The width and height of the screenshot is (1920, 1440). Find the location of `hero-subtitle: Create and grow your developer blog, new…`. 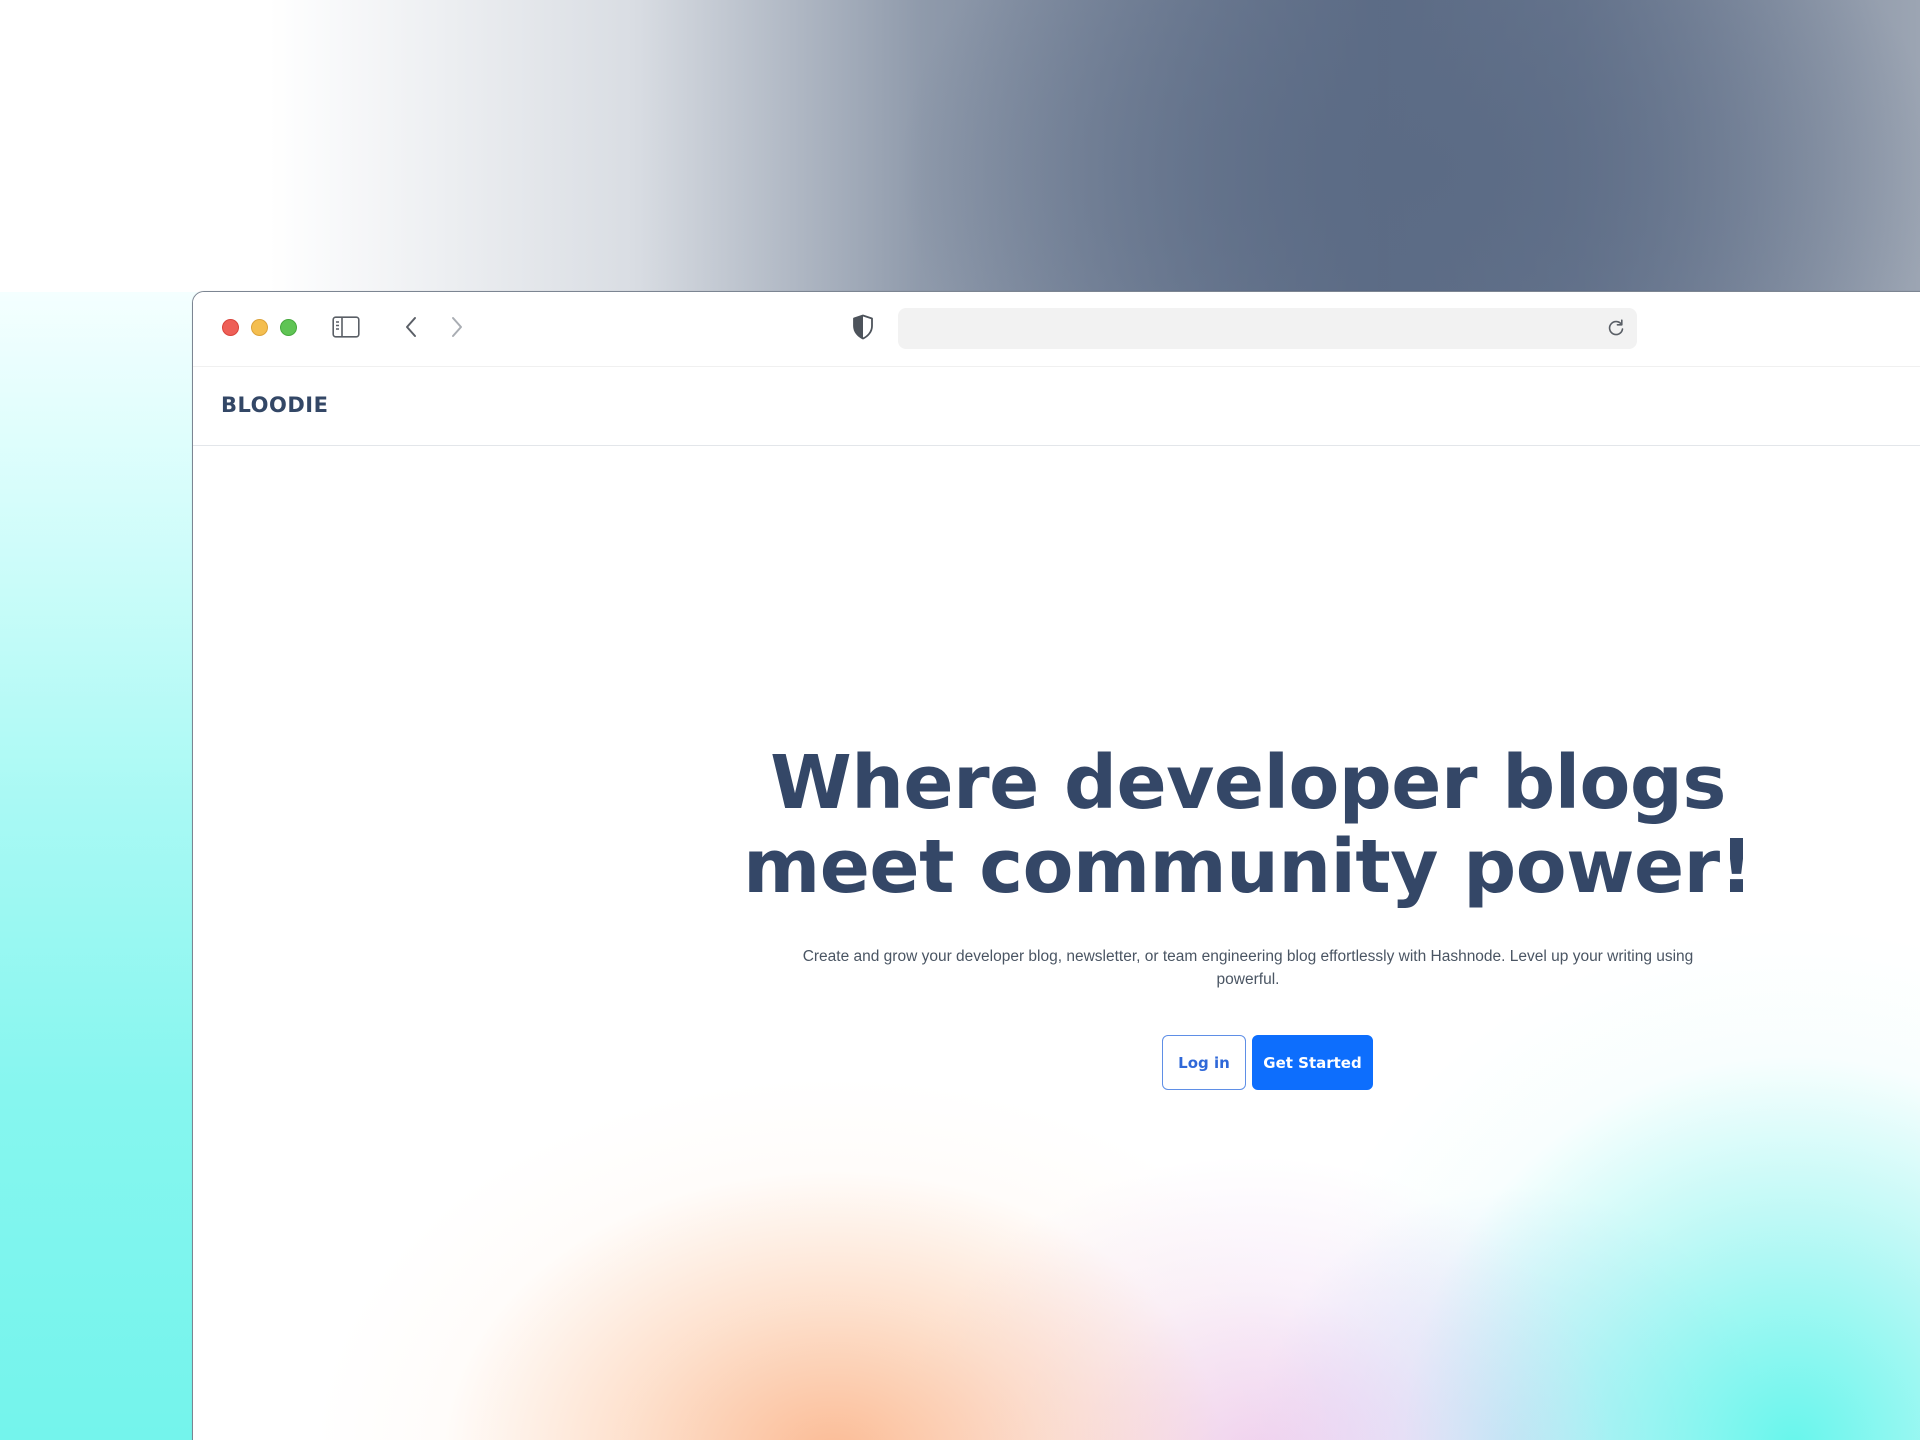

hero-subtitle: Create and grow your developer blog, new… is located at coordinates (1248, 968).